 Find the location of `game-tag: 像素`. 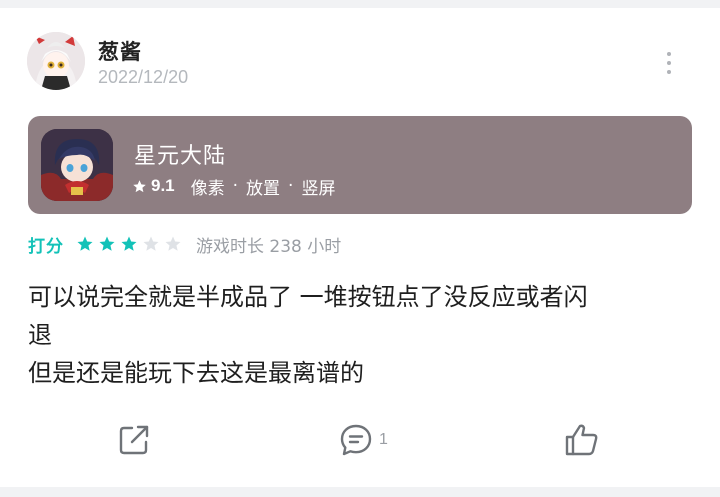

game-tag: 像素 is located at coordinates (207, 188).